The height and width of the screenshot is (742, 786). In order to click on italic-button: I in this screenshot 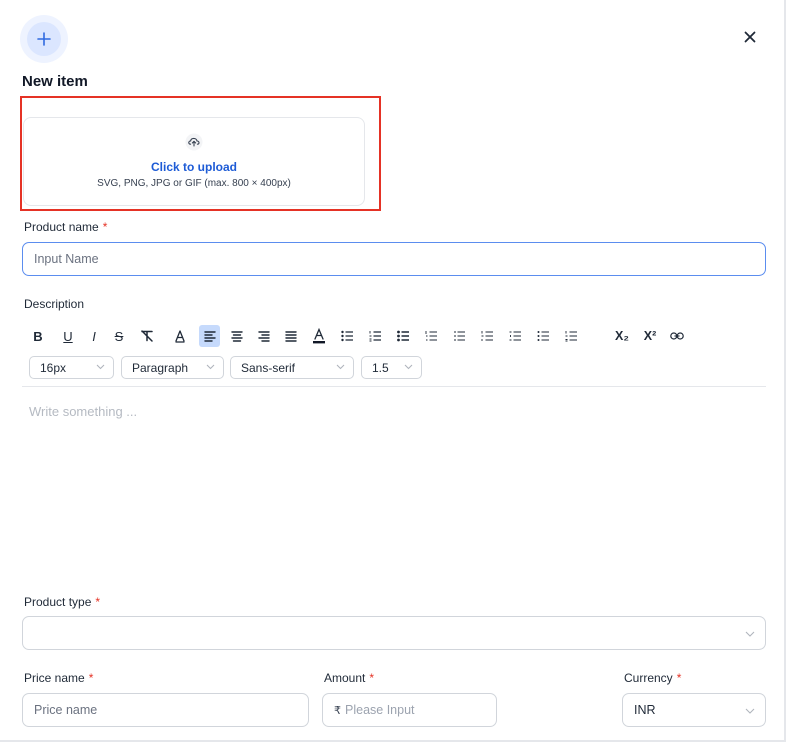, I will do `click(94, 336)`.